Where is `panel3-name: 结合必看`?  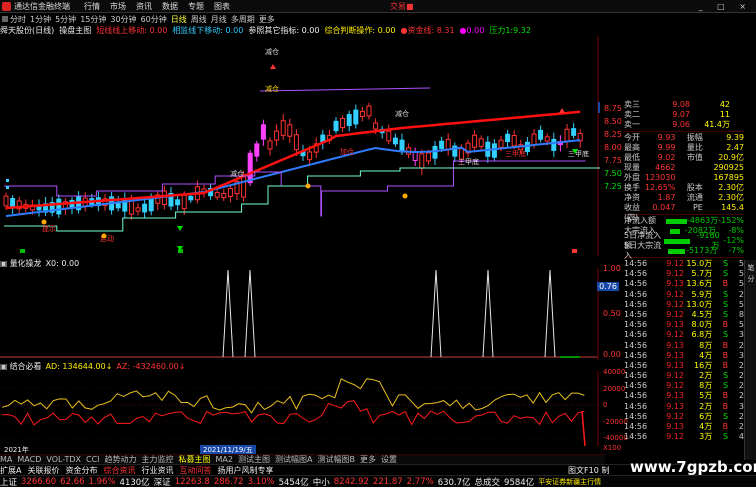 panel3-name: 结合必看 is located at coordinates (26, 366).